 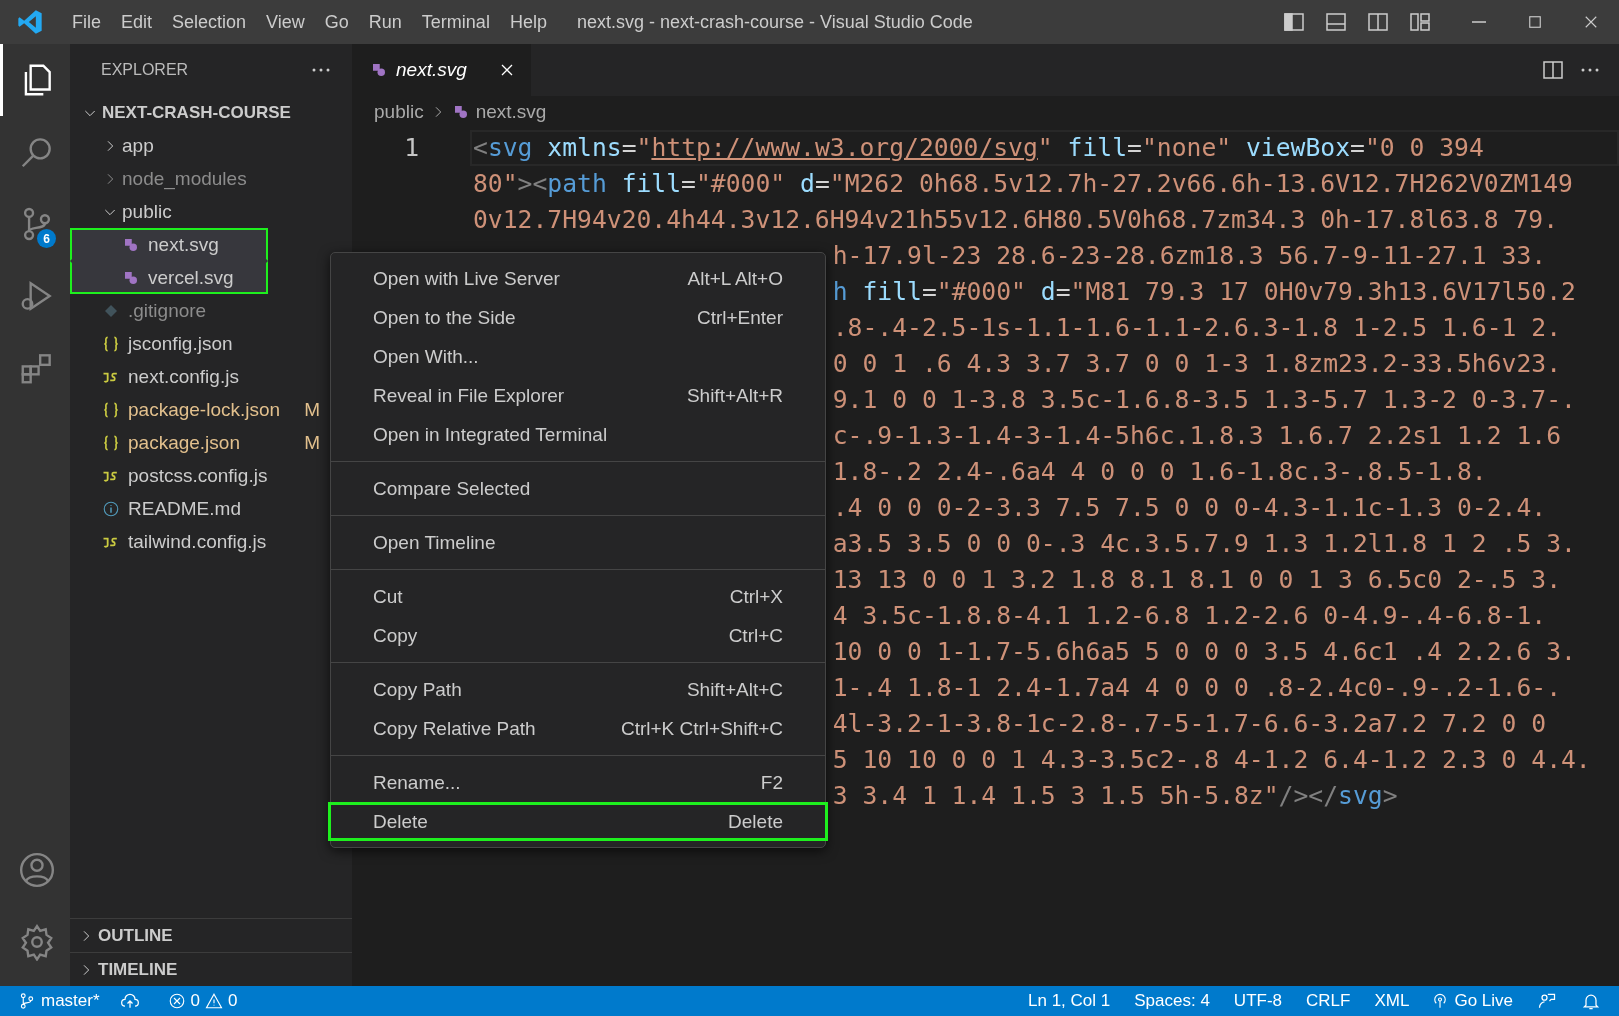 What do you see at coordinates (1420, 22) in the screenshot?
I see `grid-layout-icon` at bounding box center [1420, 22].